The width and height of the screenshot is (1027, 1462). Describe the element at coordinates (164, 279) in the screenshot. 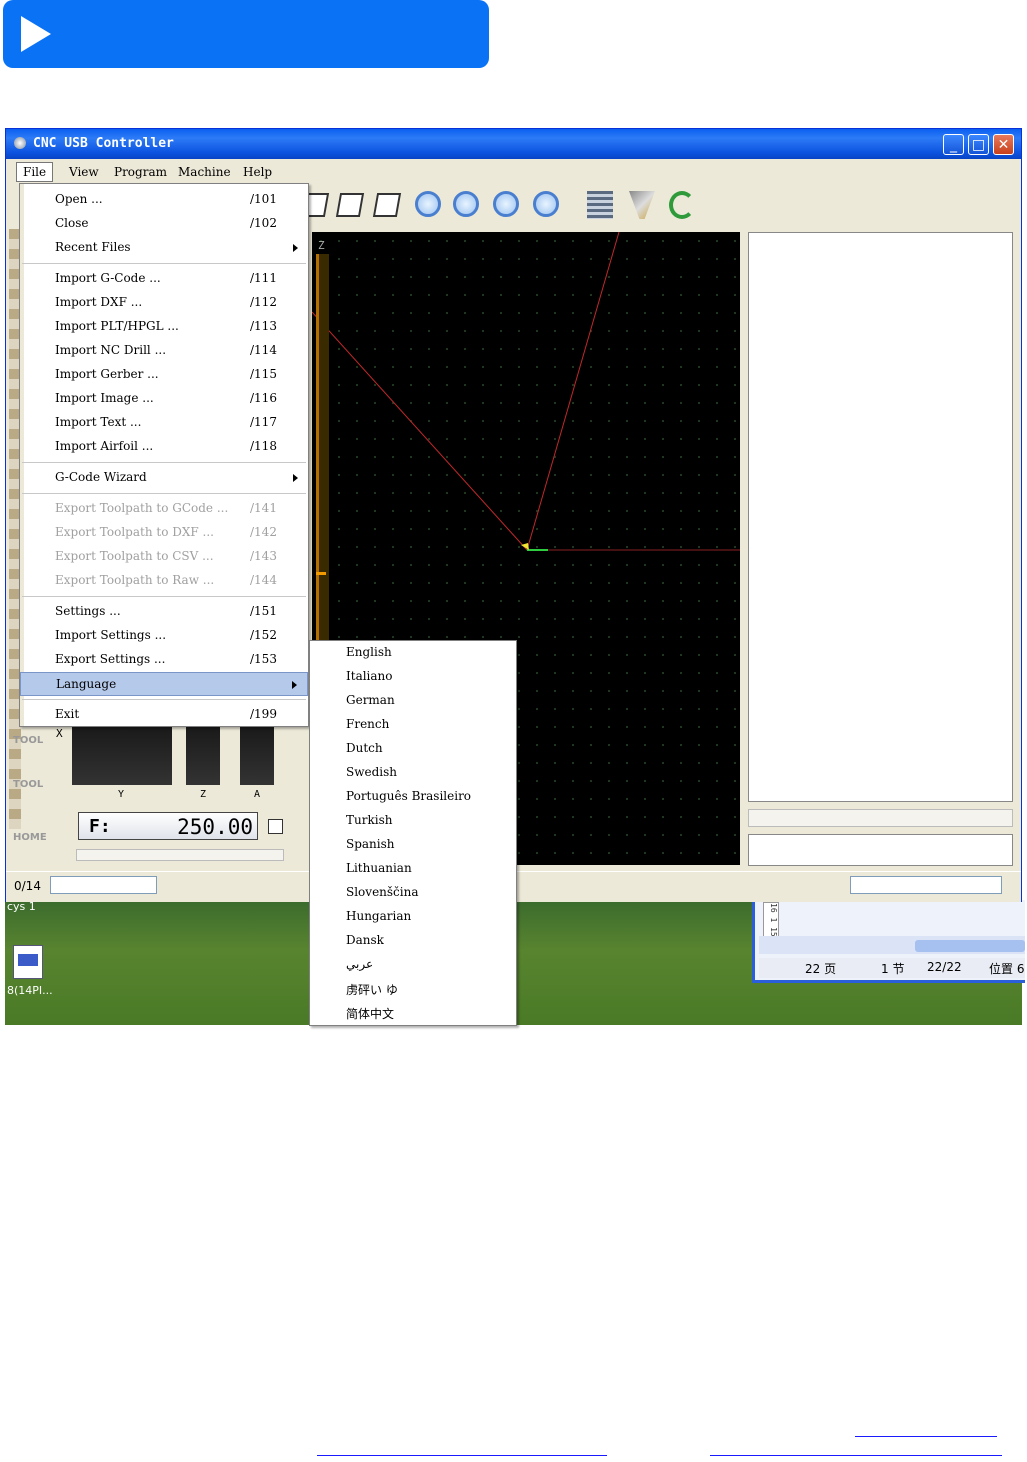

I see `menu-item-import-g-code: Import G-Code ... /111` at that location.